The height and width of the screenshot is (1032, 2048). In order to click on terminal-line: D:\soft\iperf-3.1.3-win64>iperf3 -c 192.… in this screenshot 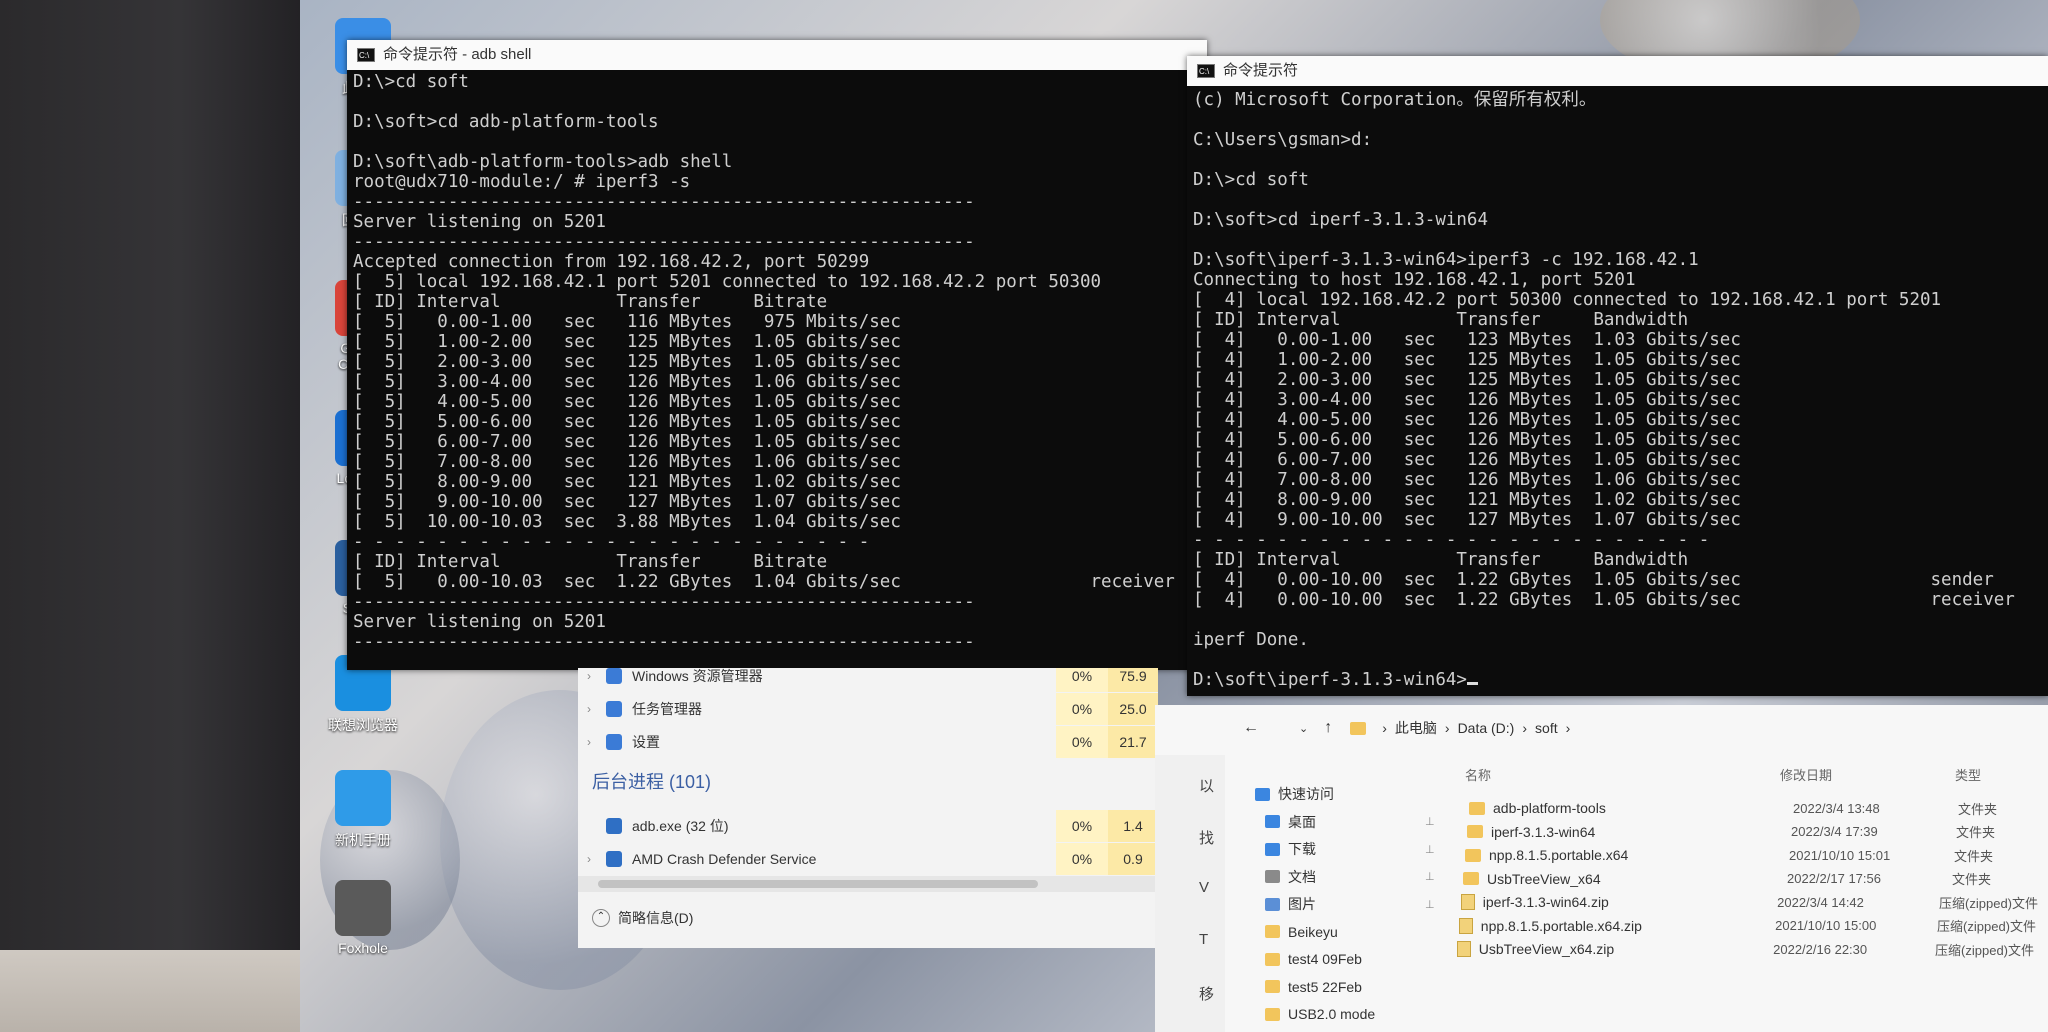, I will do `click(1446, 260)`.